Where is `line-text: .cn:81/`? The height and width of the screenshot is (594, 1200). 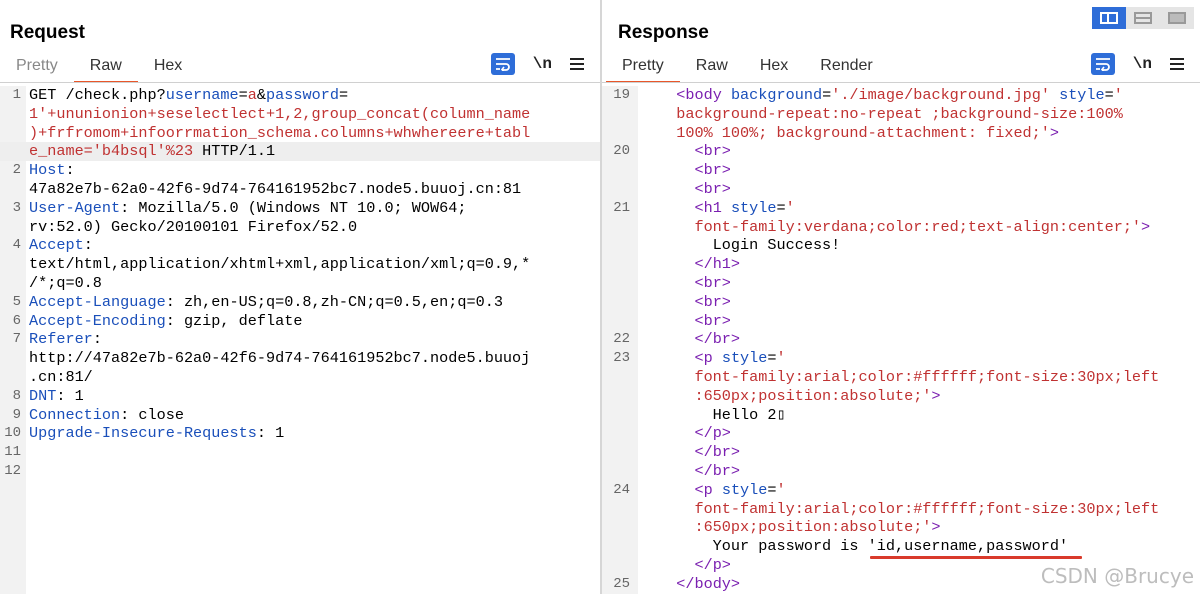
line-text: .cn:81/ is located at coordinates (61, 377).